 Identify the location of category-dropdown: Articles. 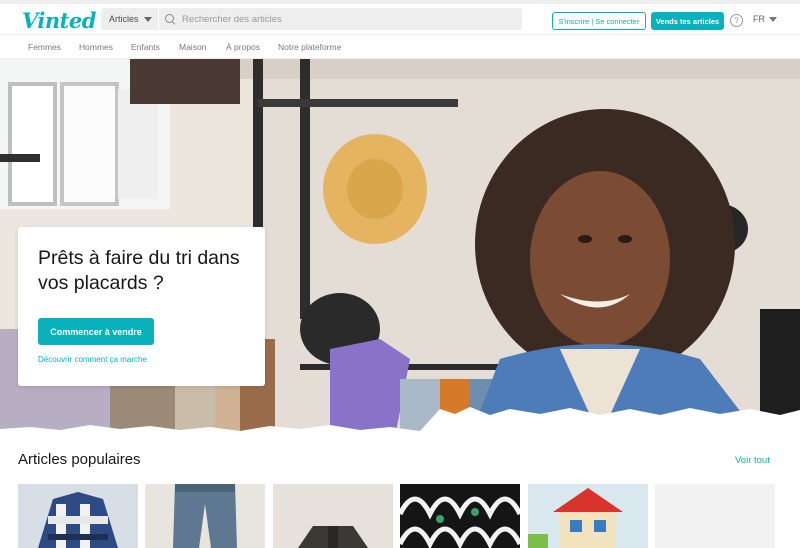
(130, 19).